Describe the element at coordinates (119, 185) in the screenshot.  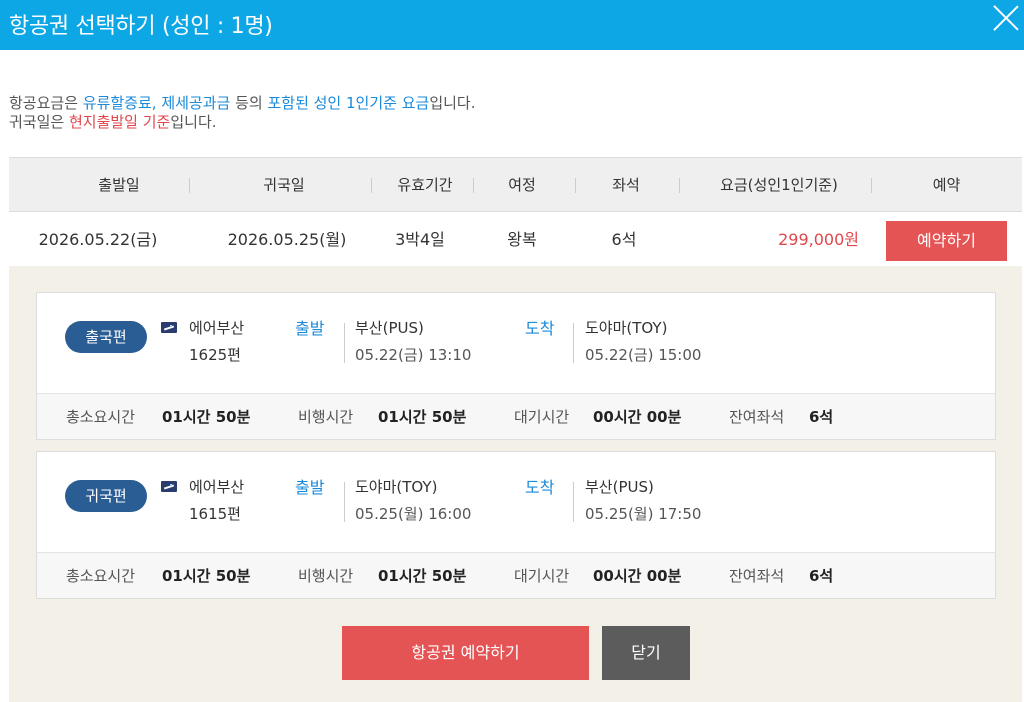
I see `column-header-departure-date: 출발일` at that location.